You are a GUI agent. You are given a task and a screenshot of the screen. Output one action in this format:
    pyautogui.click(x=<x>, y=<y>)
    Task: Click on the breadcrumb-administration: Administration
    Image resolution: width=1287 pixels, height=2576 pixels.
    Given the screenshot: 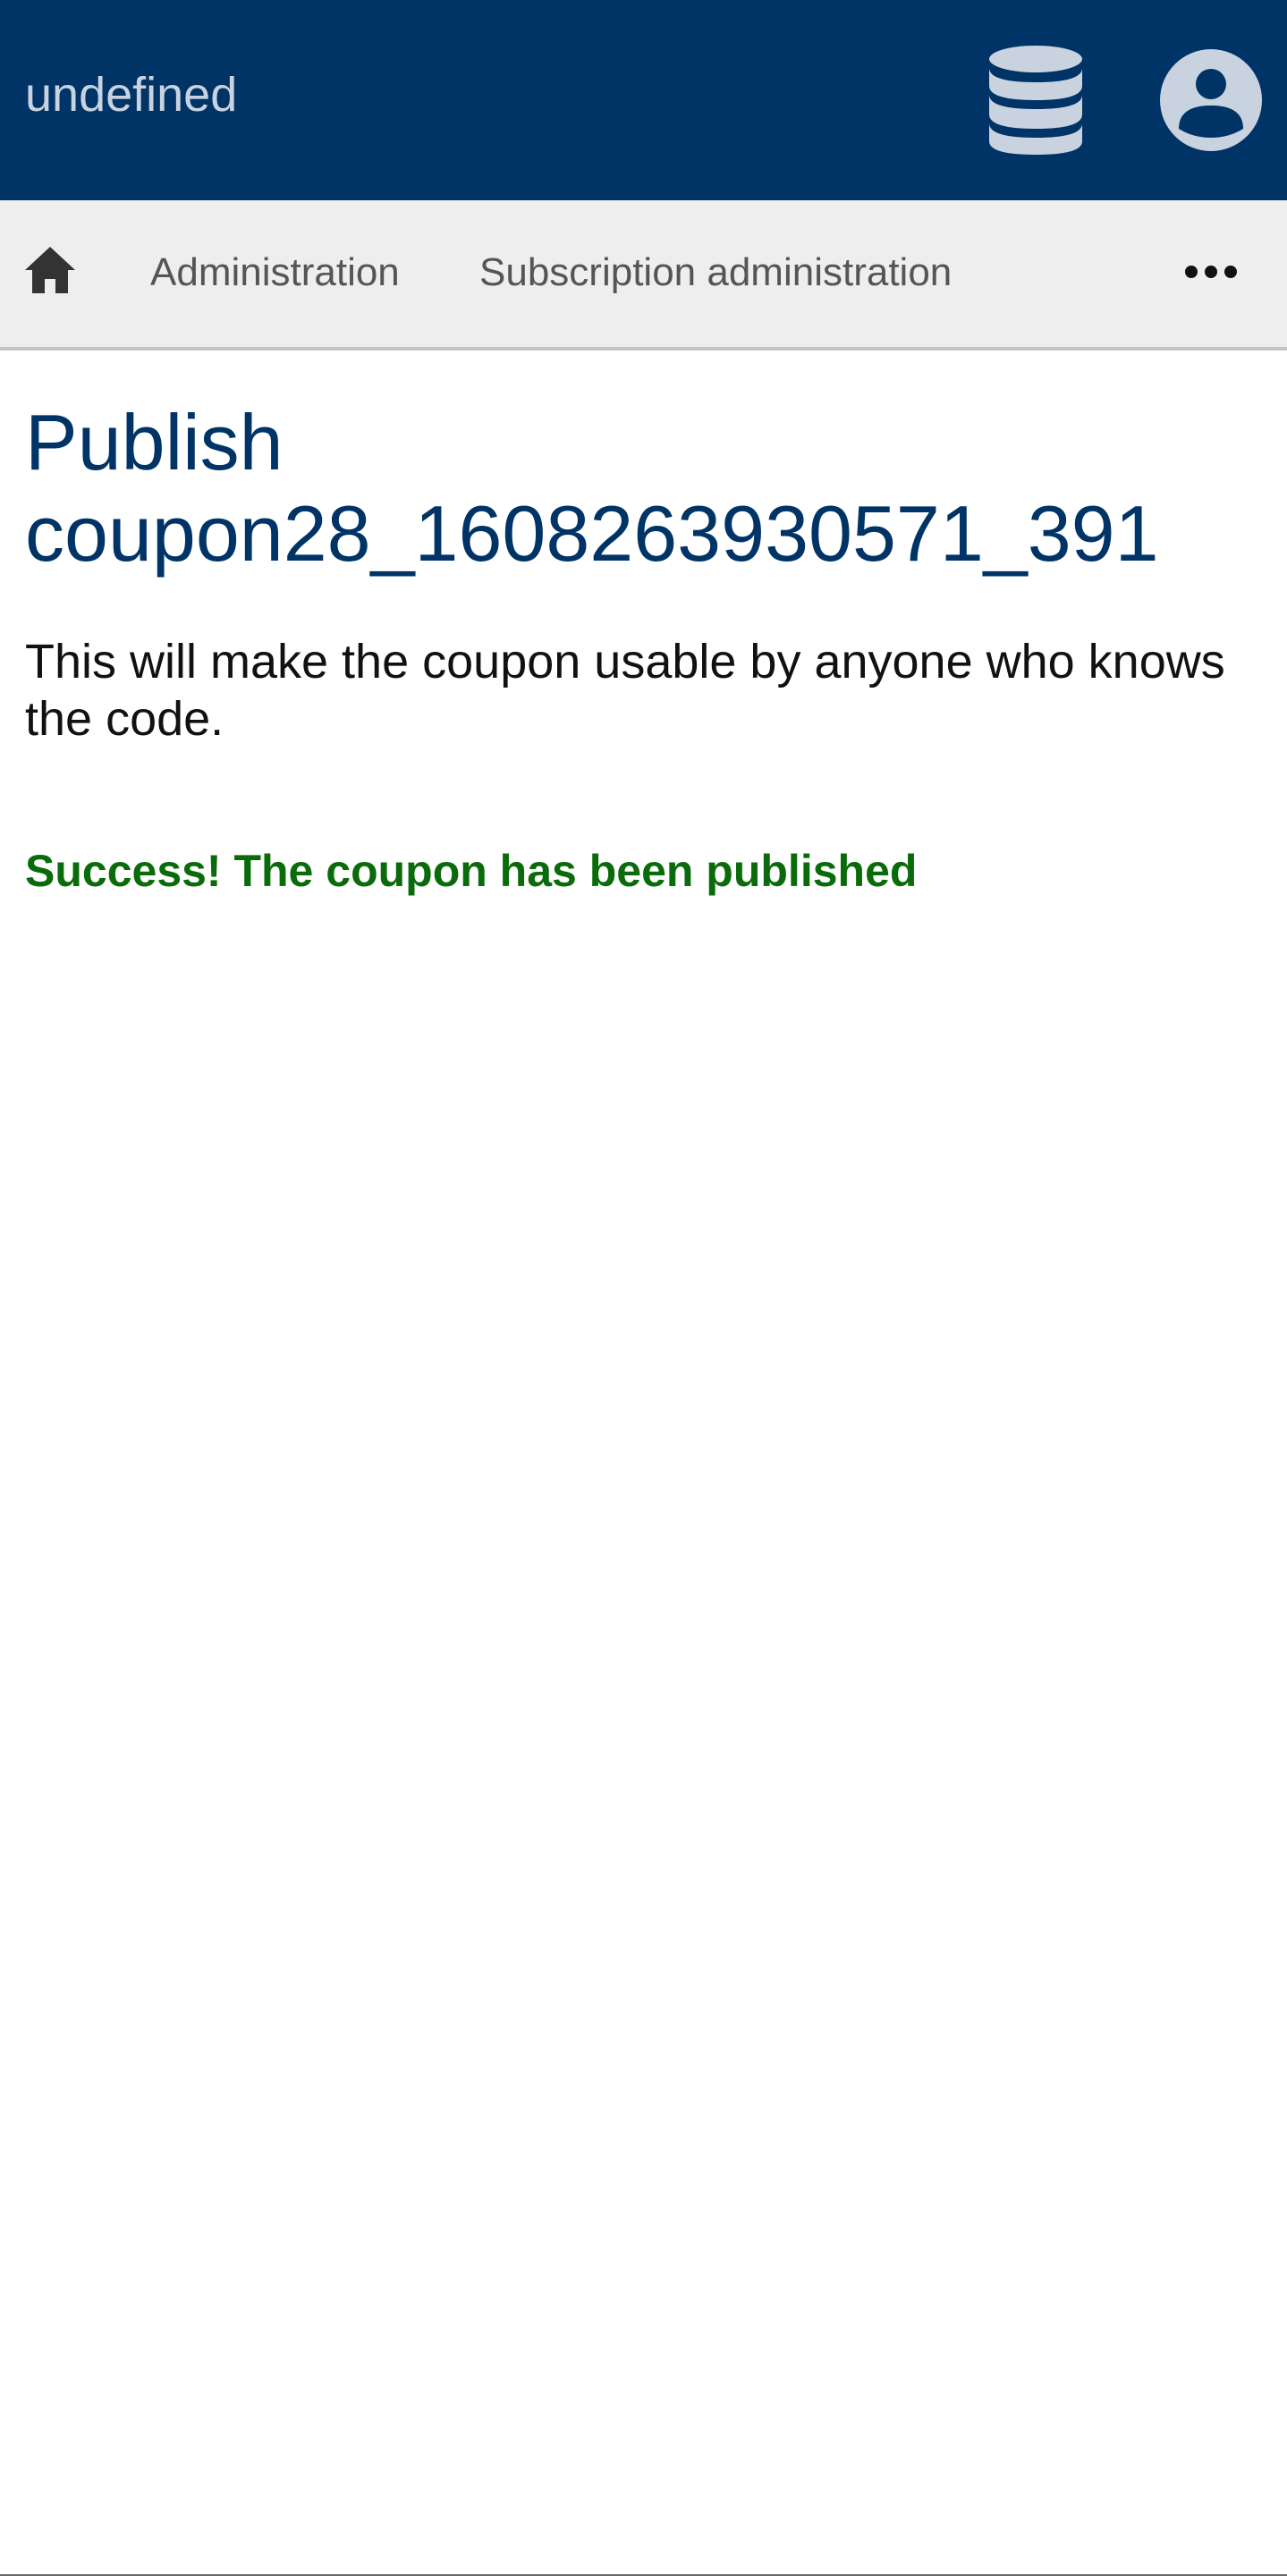 What is the action you would take?
    pyautogui.click(x=275, y=272)
    